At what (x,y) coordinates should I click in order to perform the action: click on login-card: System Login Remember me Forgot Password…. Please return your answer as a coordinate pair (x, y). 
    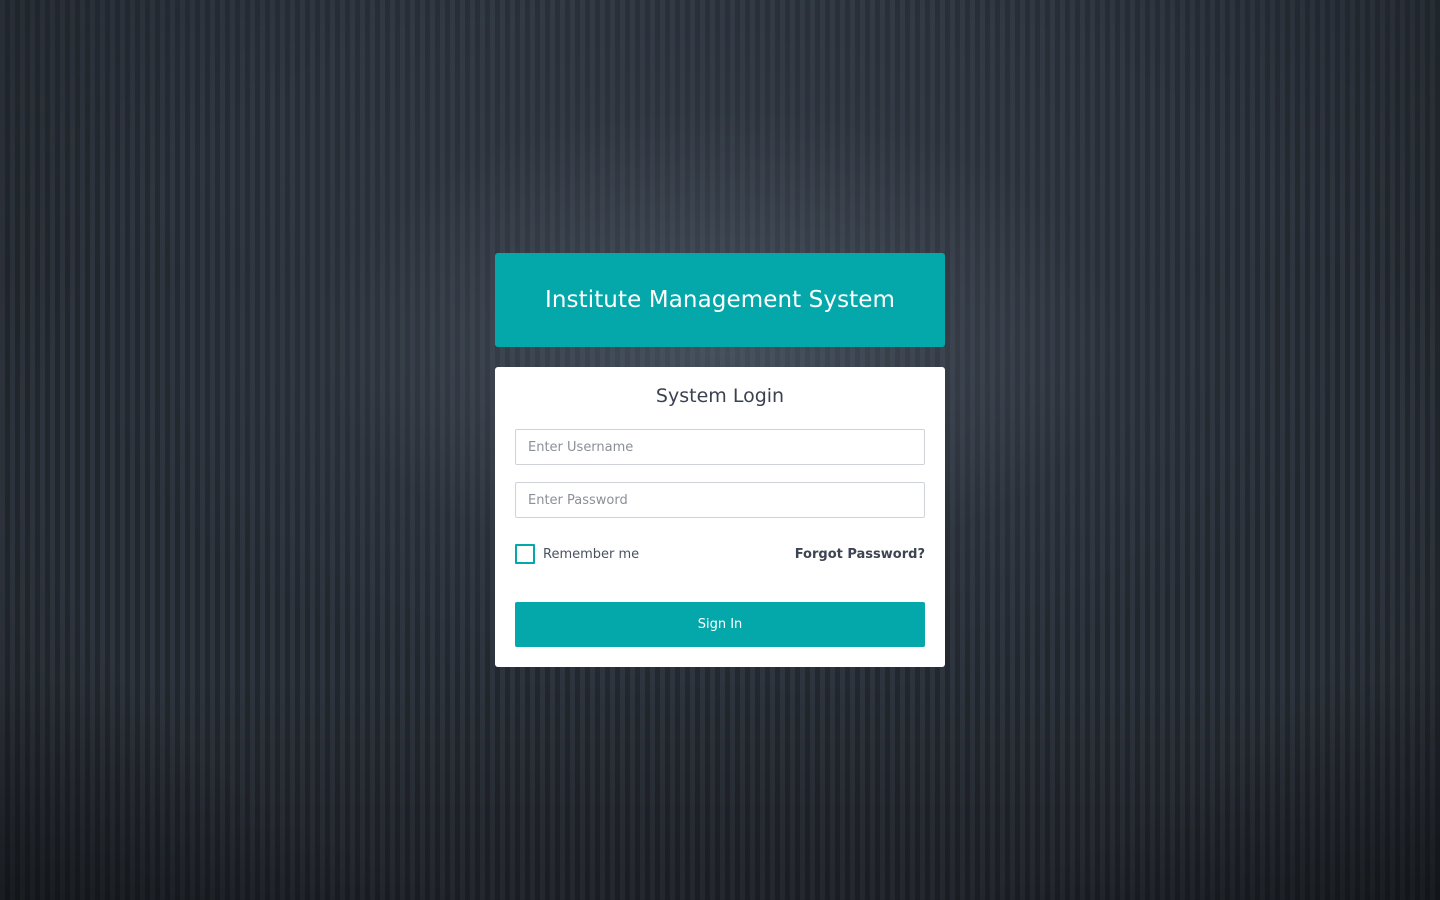
    Looking at the image, I should click on (720, 517).